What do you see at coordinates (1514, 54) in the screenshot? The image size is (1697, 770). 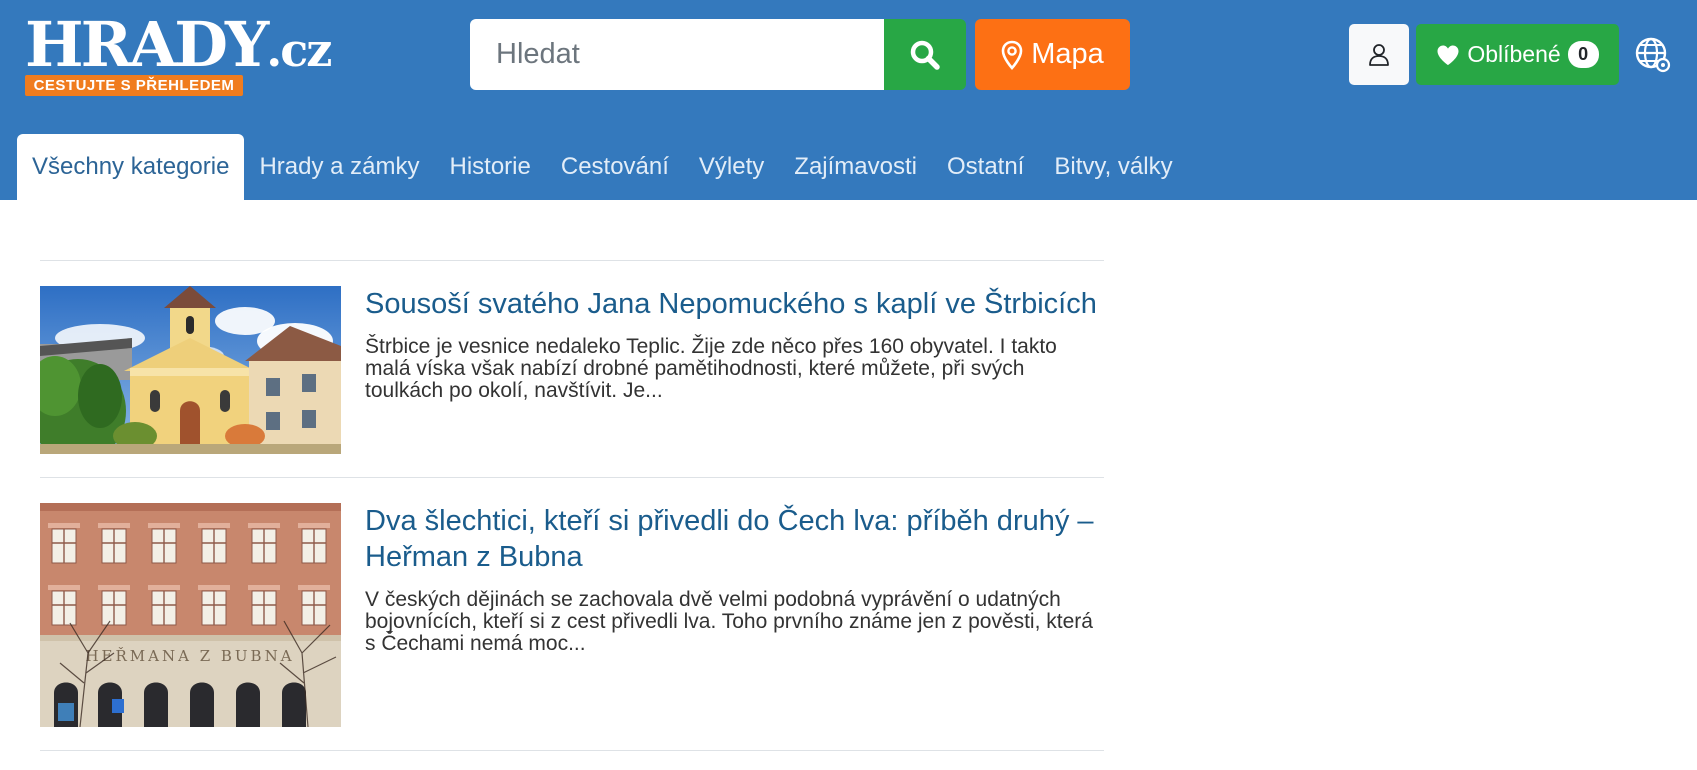 I see `favorites-label: Oblíbené` at bounding box center [1514, 54].